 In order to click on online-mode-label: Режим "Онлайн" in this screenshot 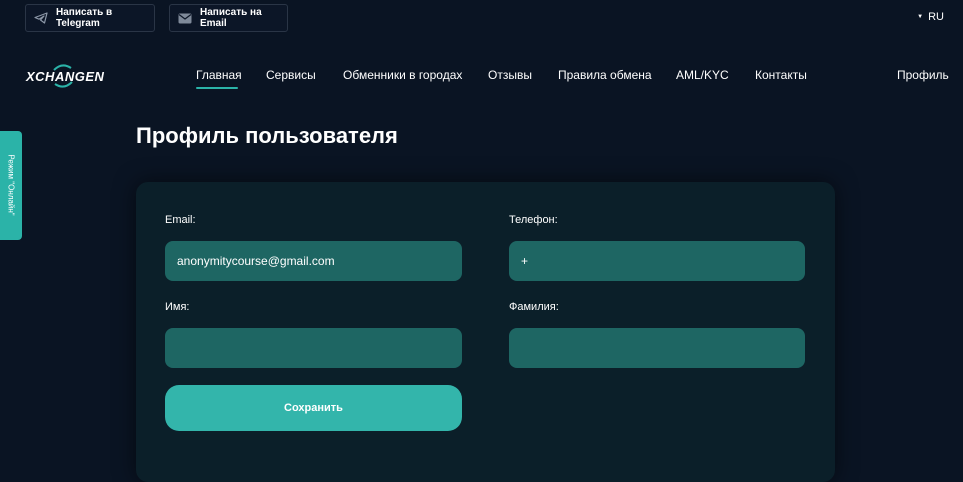, I will do `click(11, 185)`.